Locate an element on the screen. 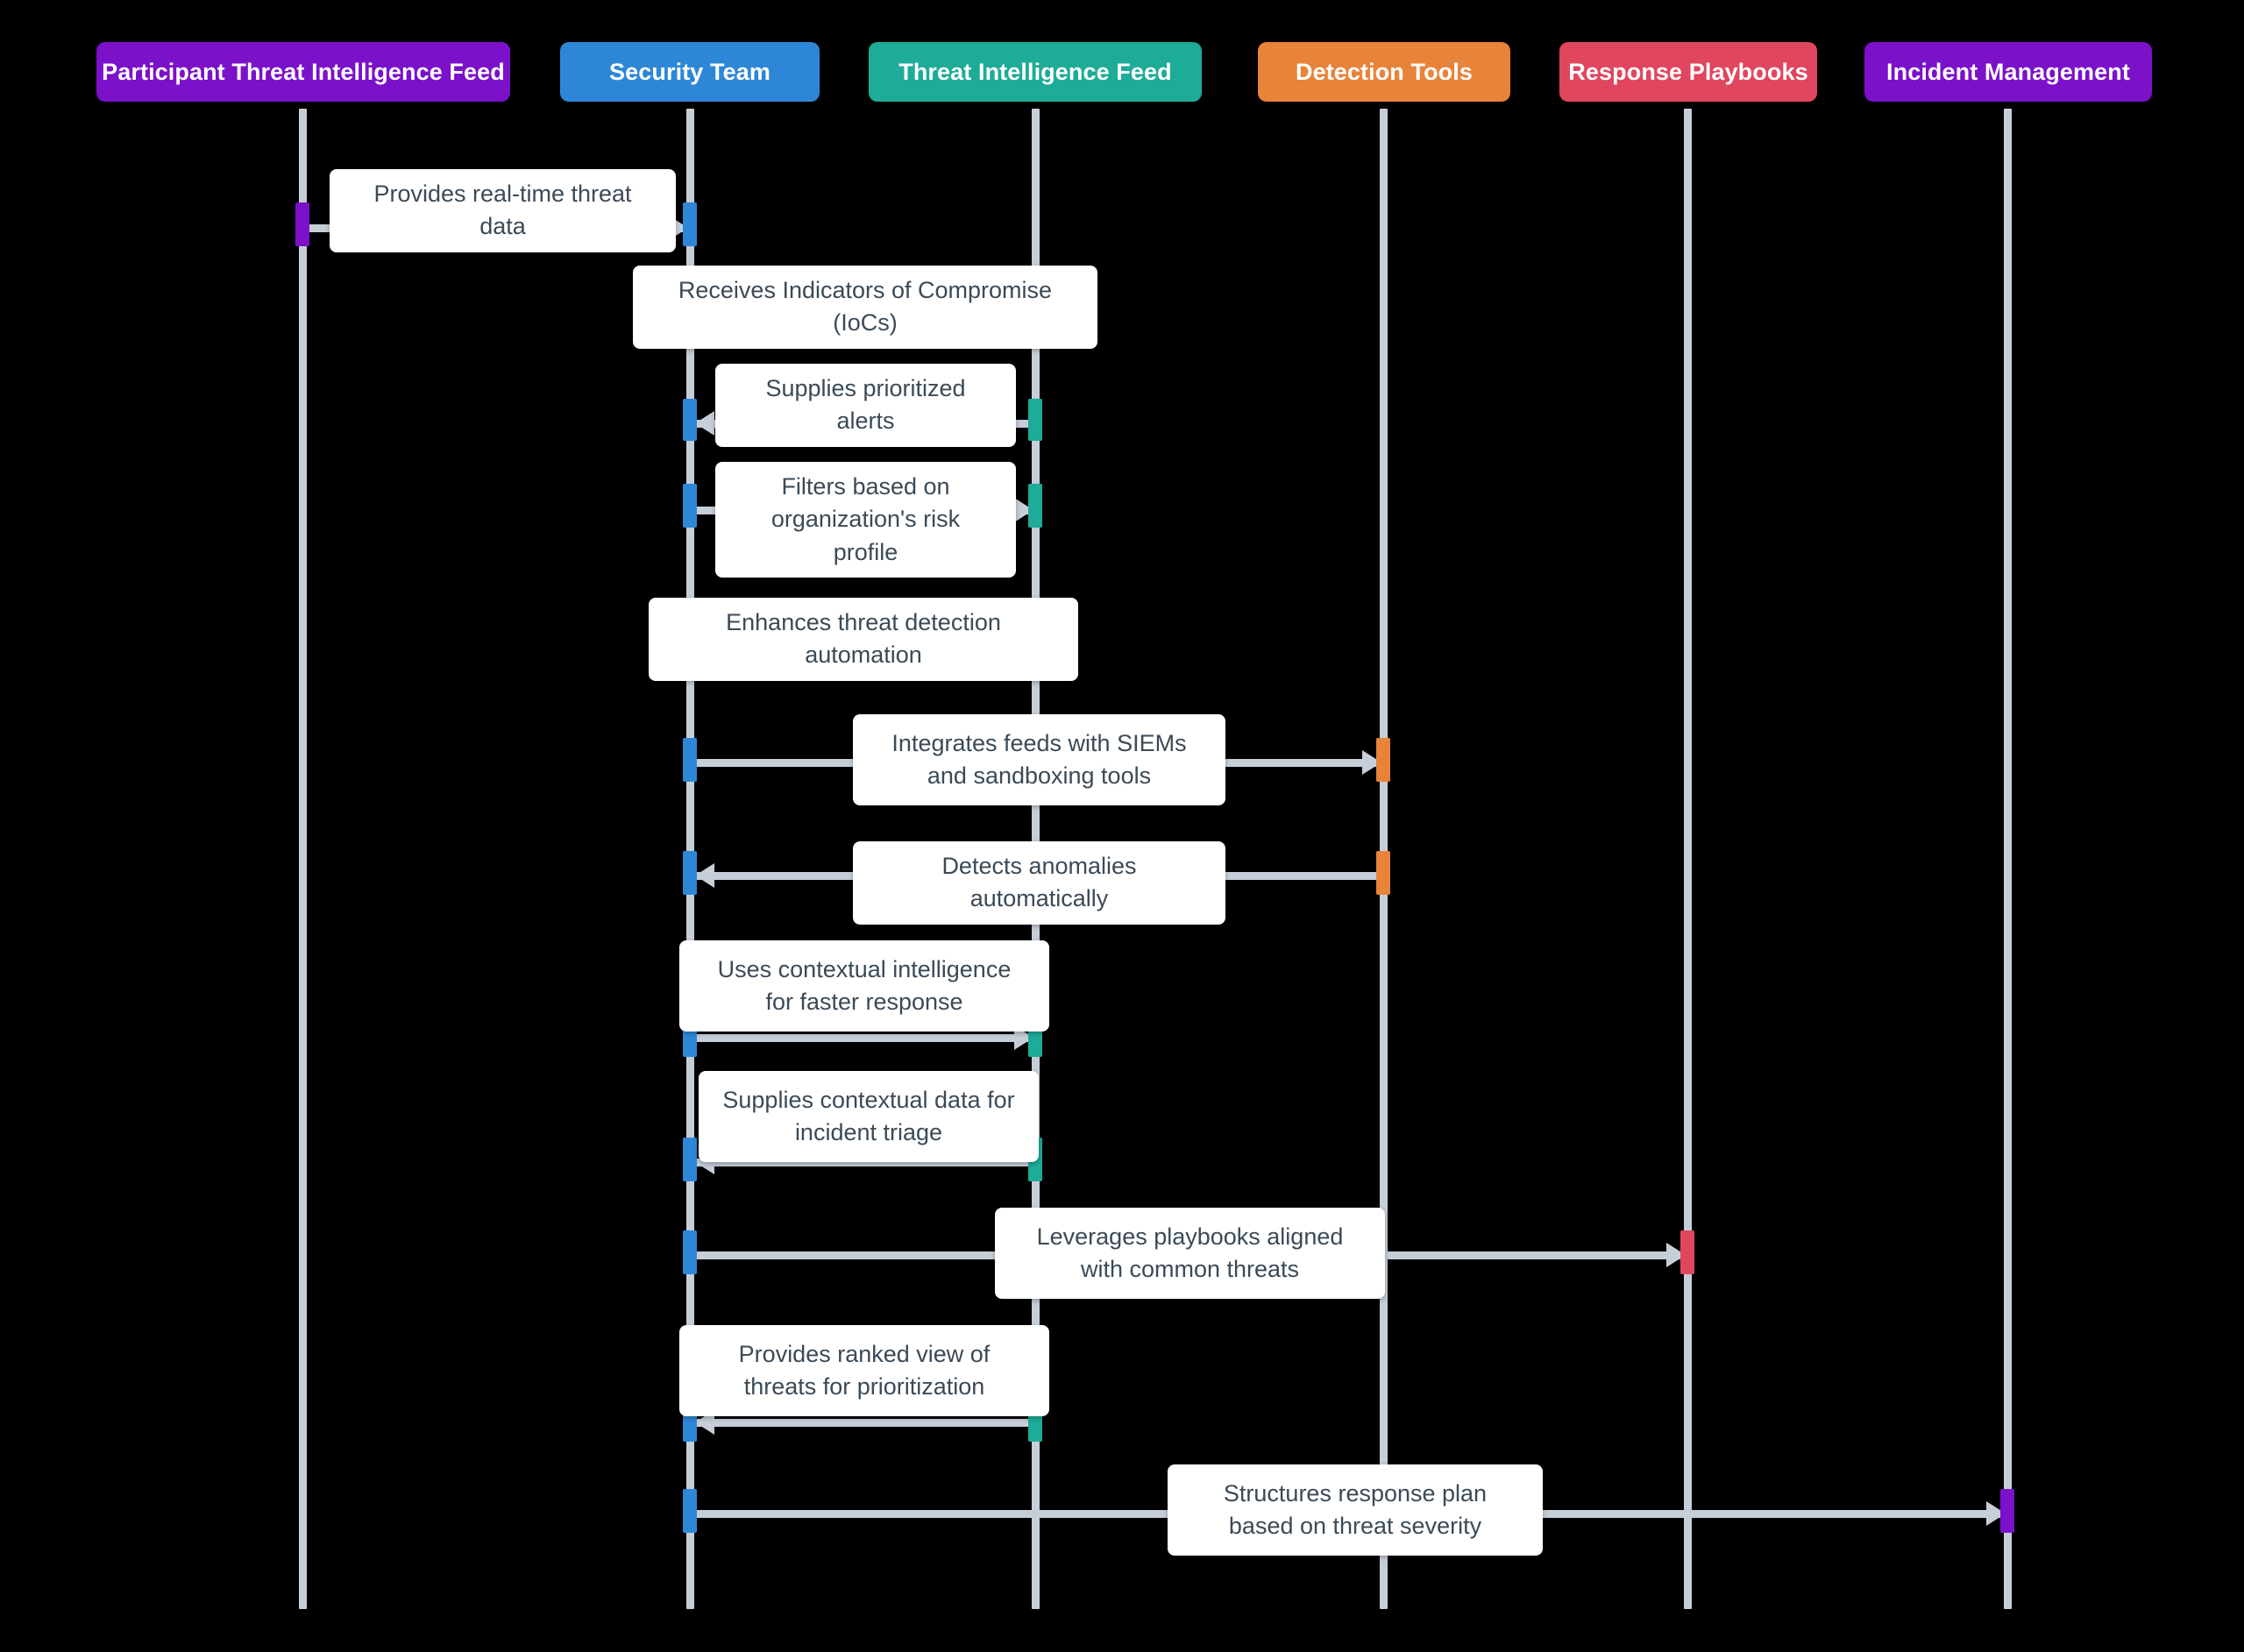 Image resolution: width=2244 pixels, height=1652 pixels. participant-label: Security Team is located at coordinates (689, 71).